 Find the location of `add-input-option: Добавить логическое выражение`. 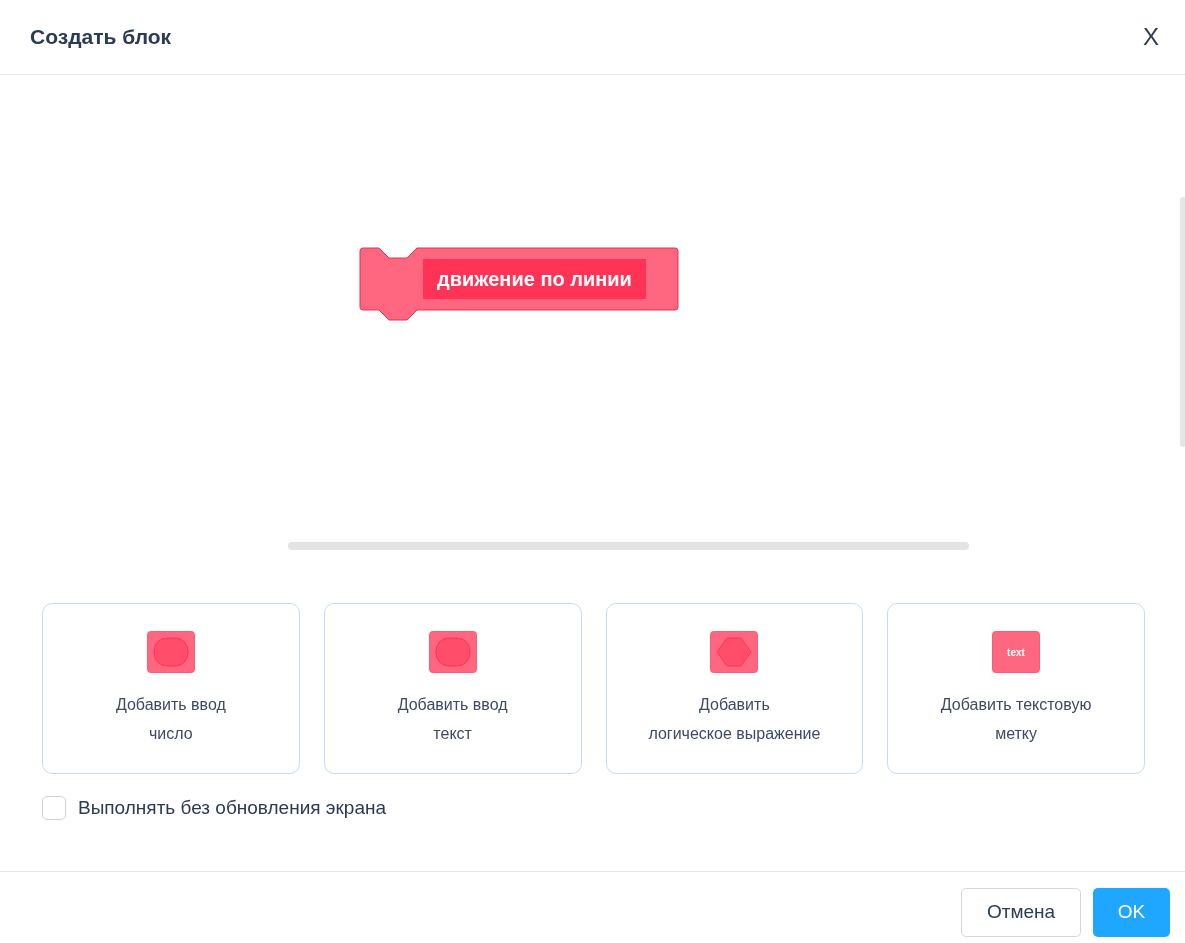

add-input-option: Добавить логическое выражение is located at coordinates (734, 688).